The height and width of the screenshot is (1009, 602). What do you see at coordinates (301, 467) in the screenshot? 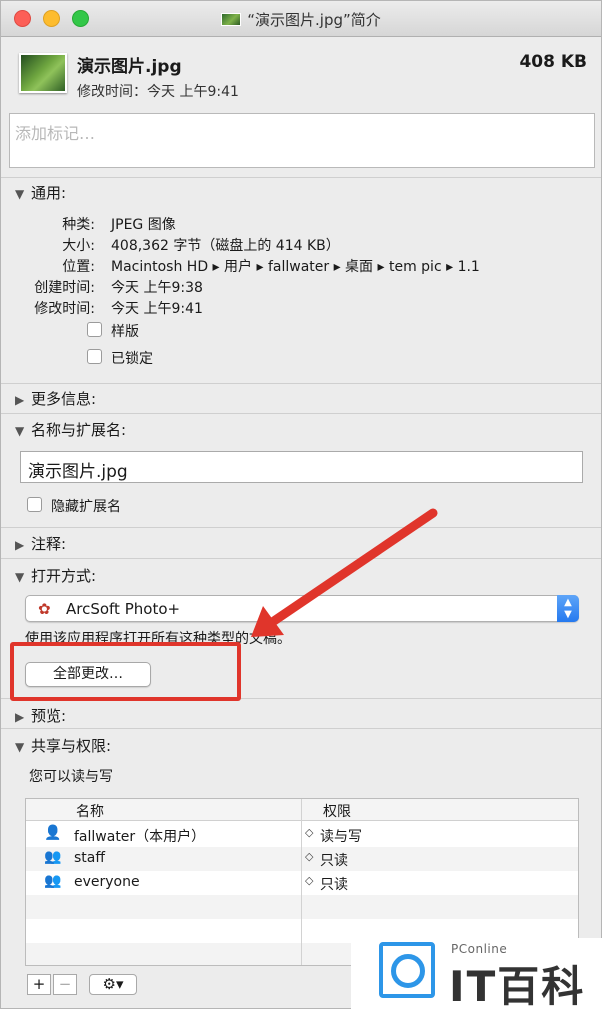
I see `name-field: 演示图片.jpg` at bounding box center [301, 467].